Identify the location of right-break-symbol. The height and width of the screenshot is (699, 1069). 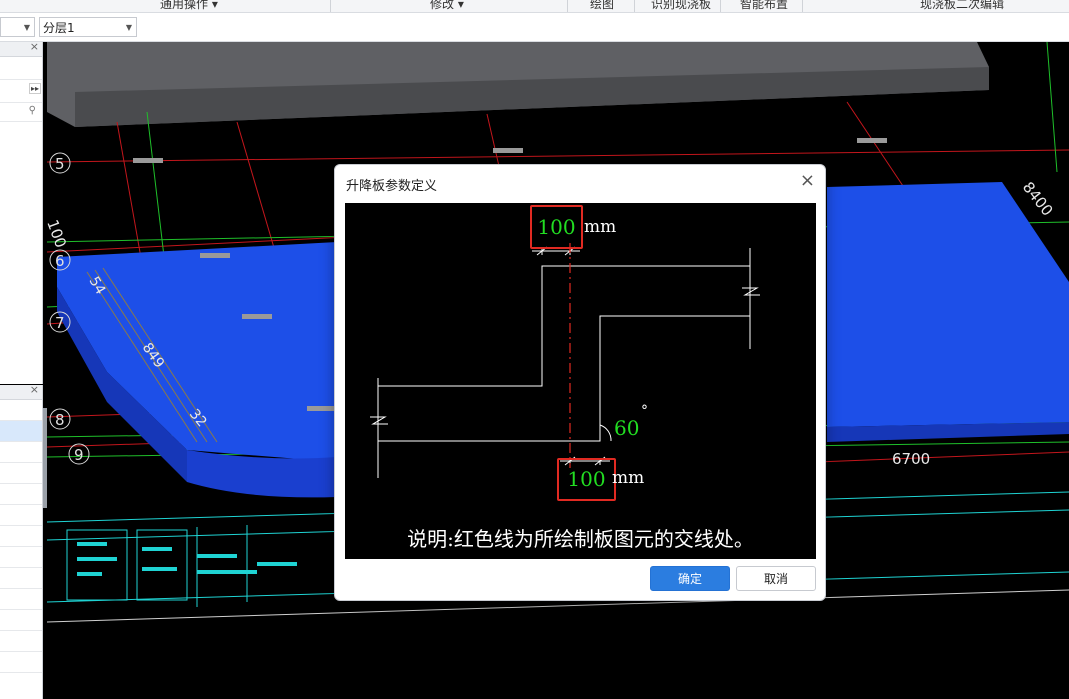
(751, 291).